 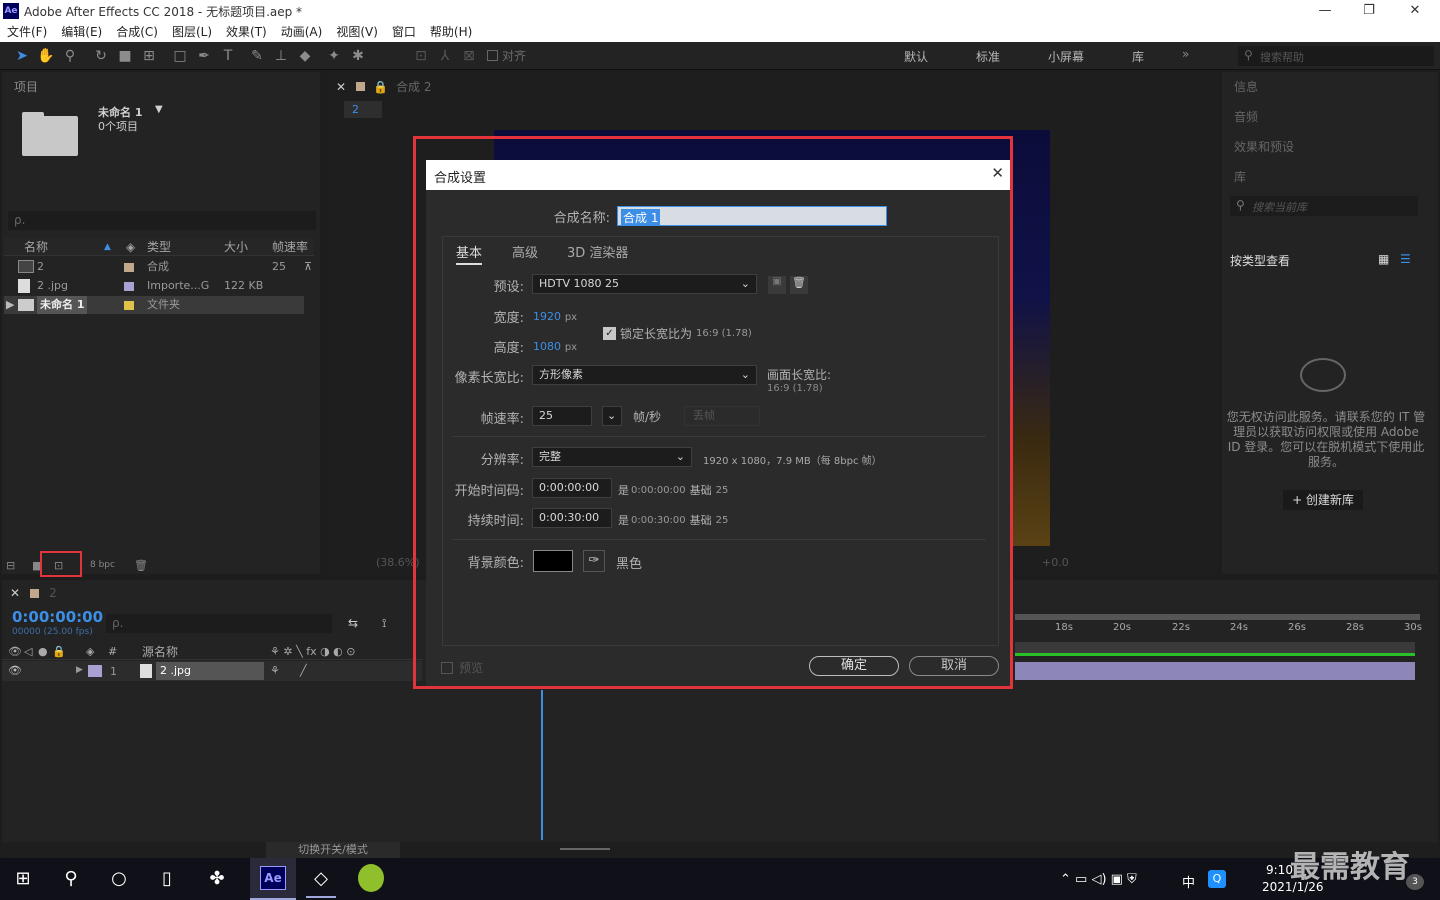 I want to click on composition-subtab: 2, so click(x=363, y=109).